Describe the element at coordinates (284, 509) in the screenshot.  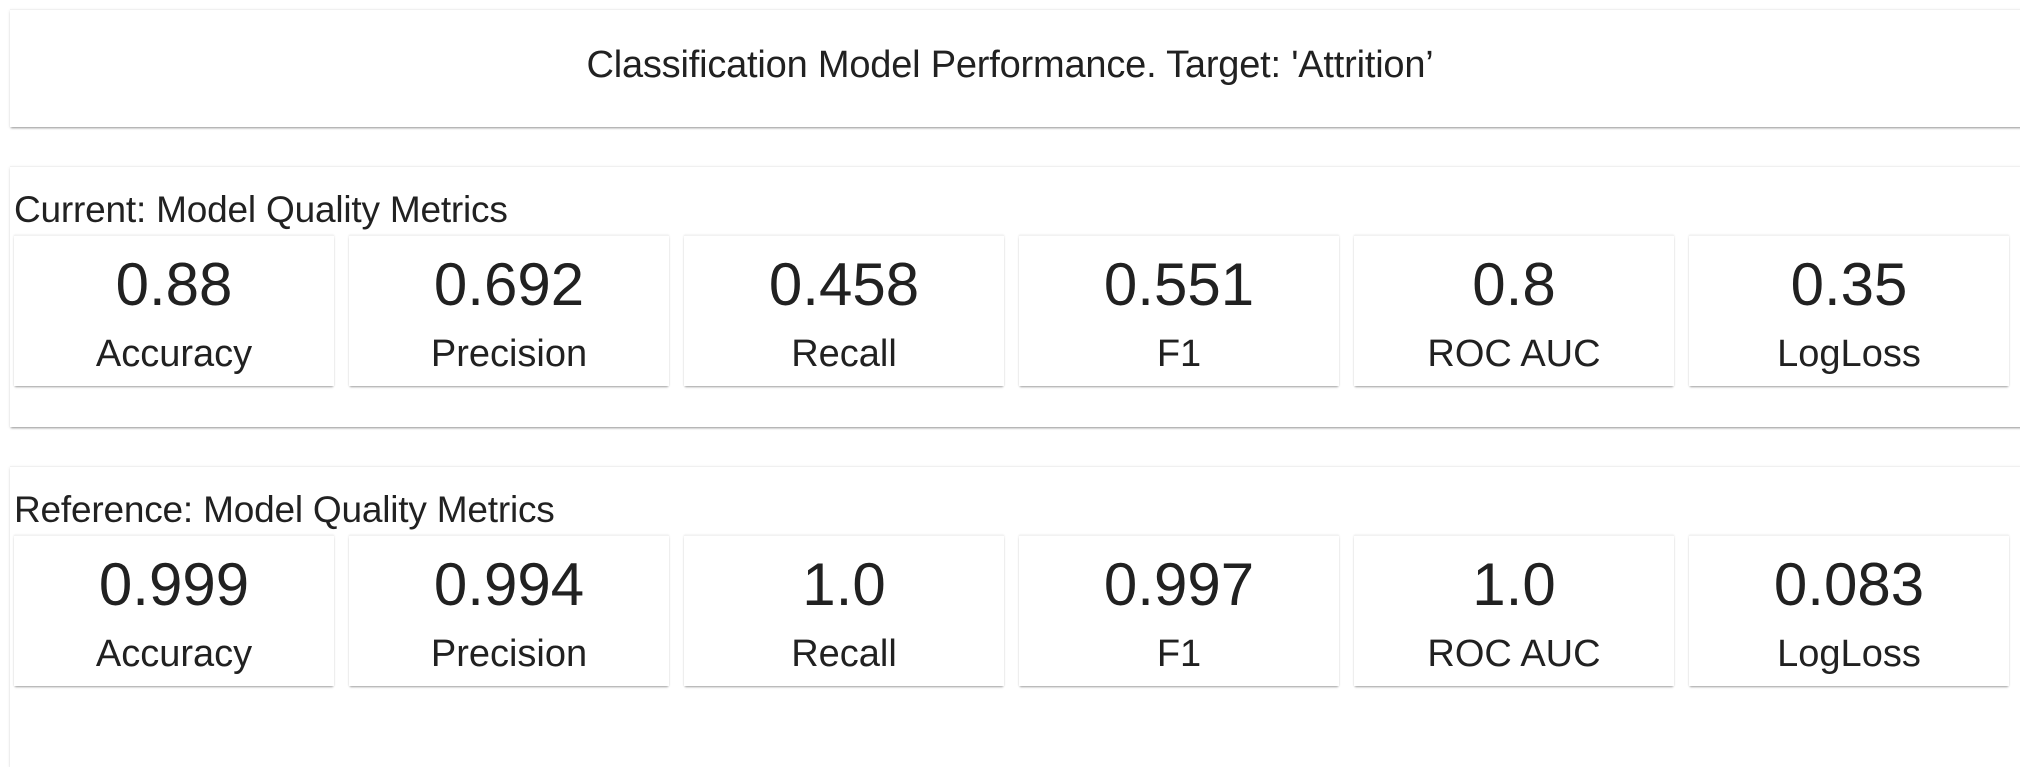
I see `reference-section-title: Reference: Model Quality Metrics` at that location.